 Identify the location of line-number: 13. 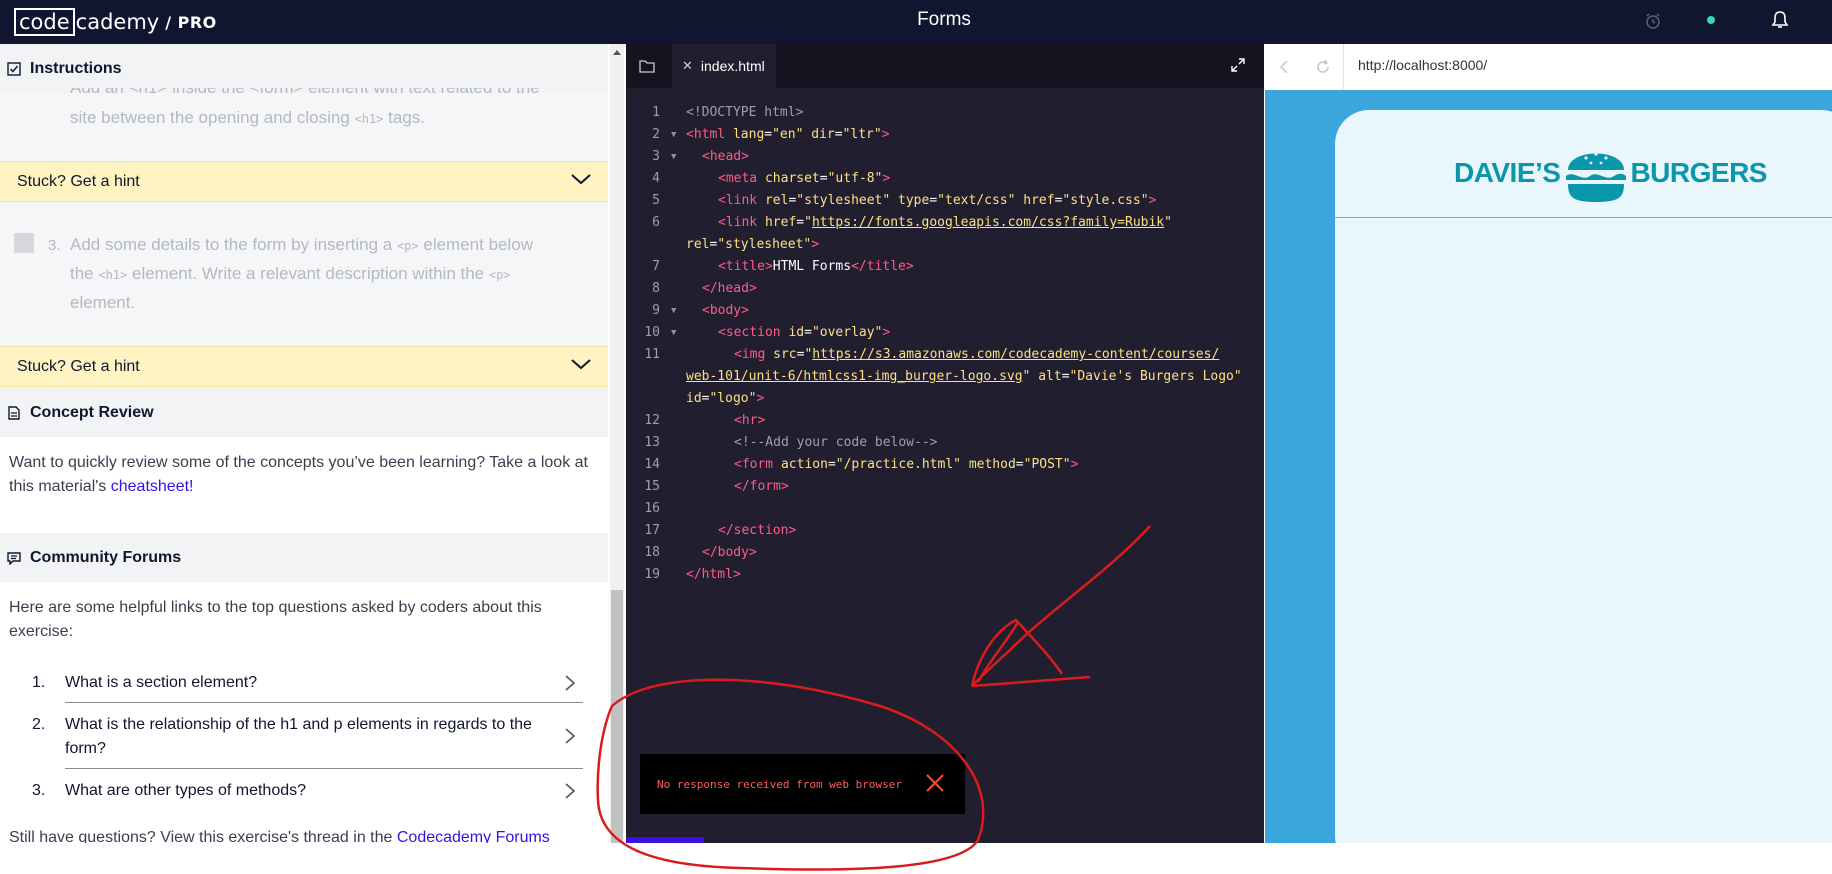
(652, 442).